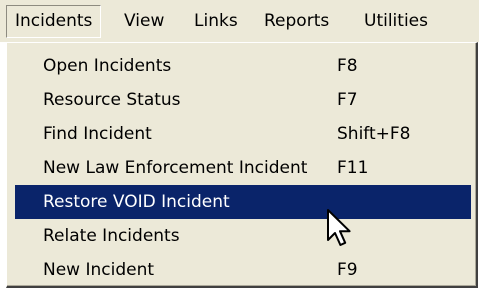 The image size is (479, 291). Describe the element at coordinates (347, 100) in the screenshot. I see `menu-item-shortcut: F7` at that location.